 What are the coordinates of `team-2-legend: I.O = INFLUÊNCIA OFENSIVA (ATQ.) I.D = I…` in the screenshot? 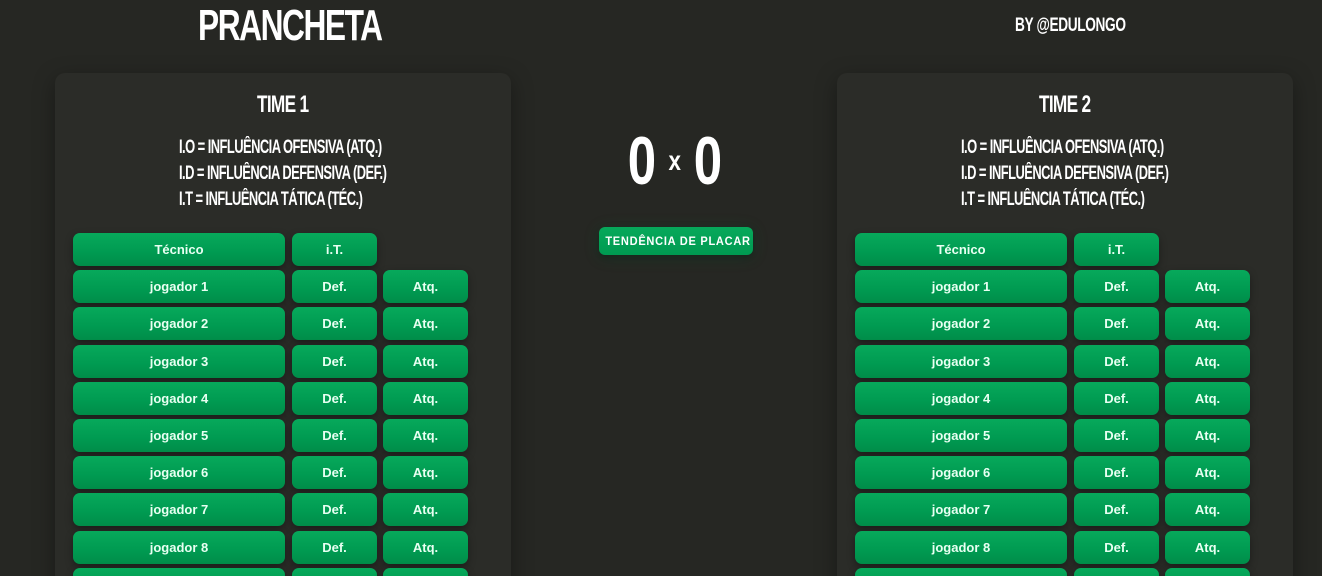 It's located at (1121, 174).